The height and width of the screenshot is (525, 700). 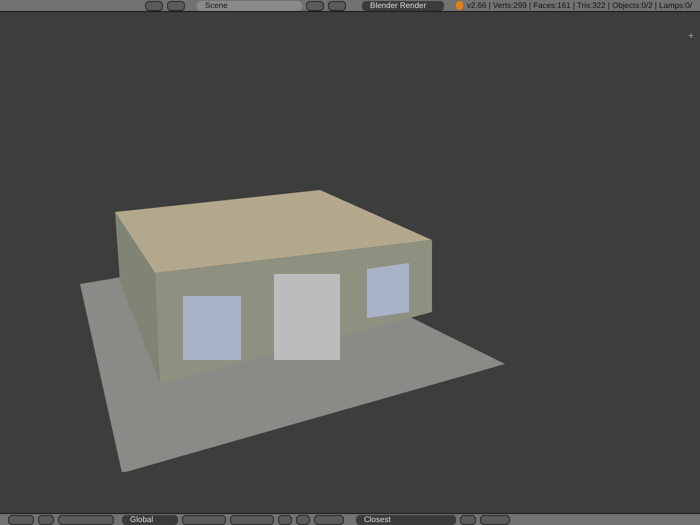 What do you see at coordinates (691, 37) in the screenshot?
I see `corner-widget: +` at bounding box center [691, 37].